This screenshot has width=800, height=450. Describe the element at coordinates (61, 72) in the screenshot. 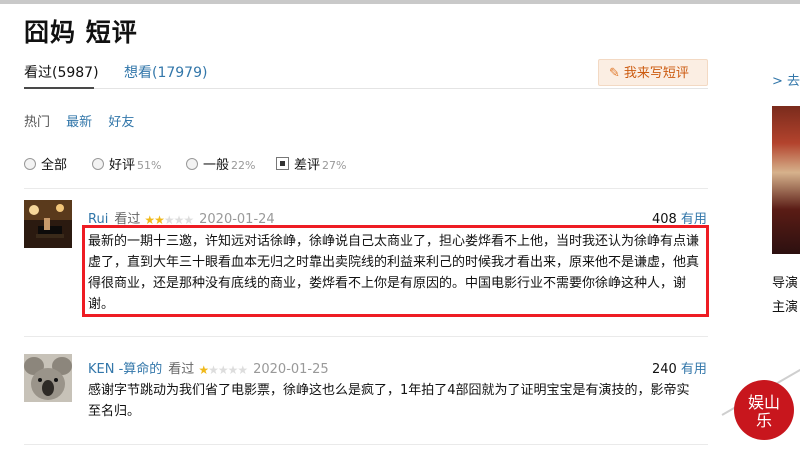

I see `tab-watched: 看过(5987)` at that location.